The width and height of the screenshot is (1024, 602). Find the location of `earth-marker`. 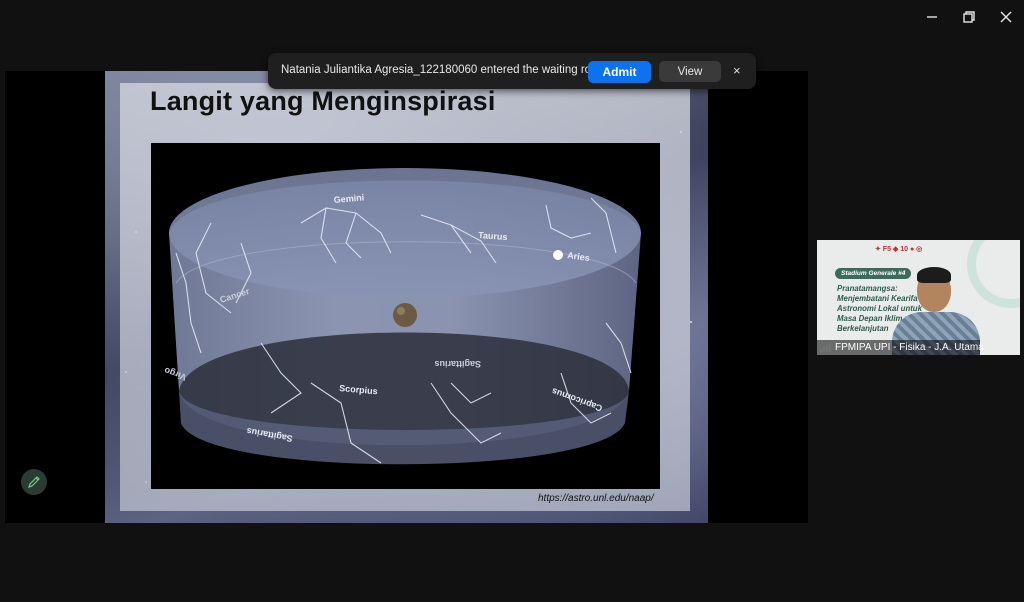

earth-marker is located at coordinates (405, 315).